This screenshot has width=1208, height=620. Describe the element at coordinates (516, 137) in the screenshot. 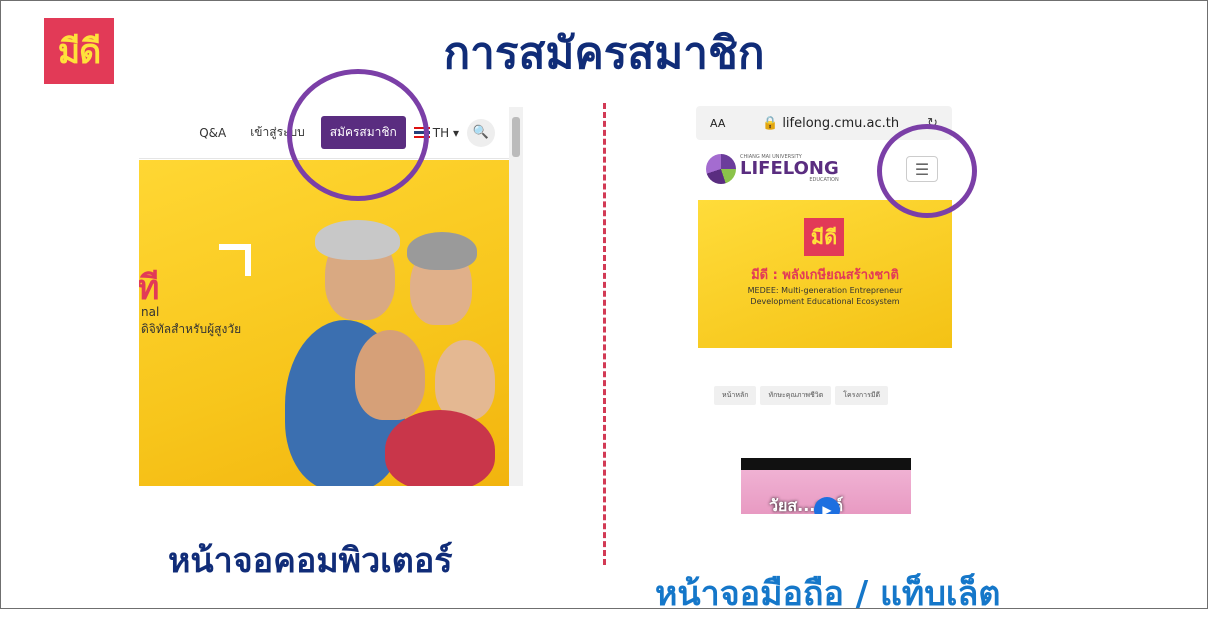

I see `scrollbar-thumb` at that location.